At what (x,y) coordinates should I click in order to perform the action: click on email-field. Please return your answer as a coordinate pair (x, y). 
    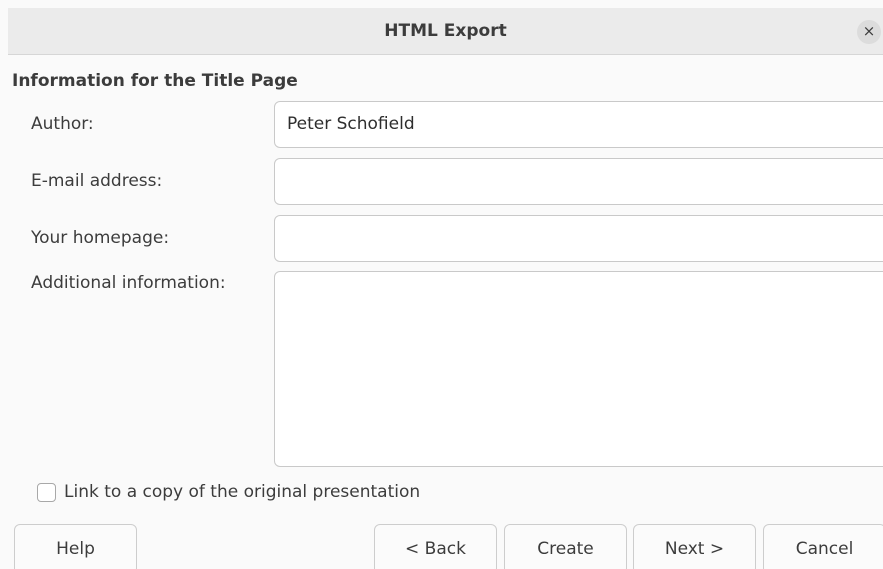
    Looking at the image, I should click on (578, 181).